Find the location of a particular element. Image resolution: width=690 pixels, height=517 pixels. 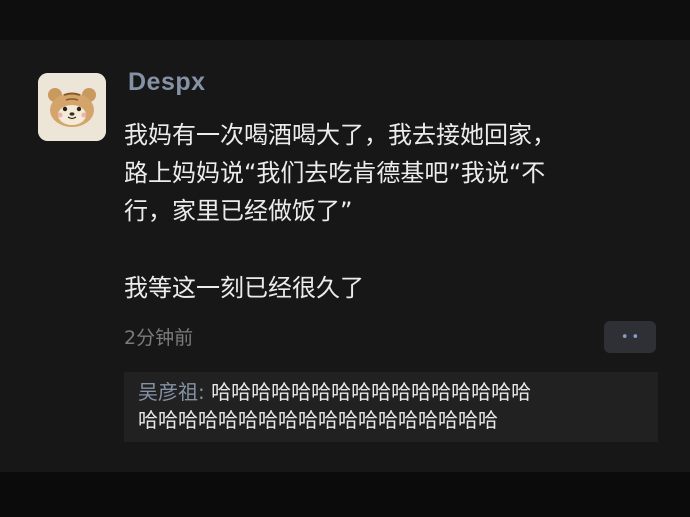

comment-author: 吴彦祖 is located at coordinates (168, 392).